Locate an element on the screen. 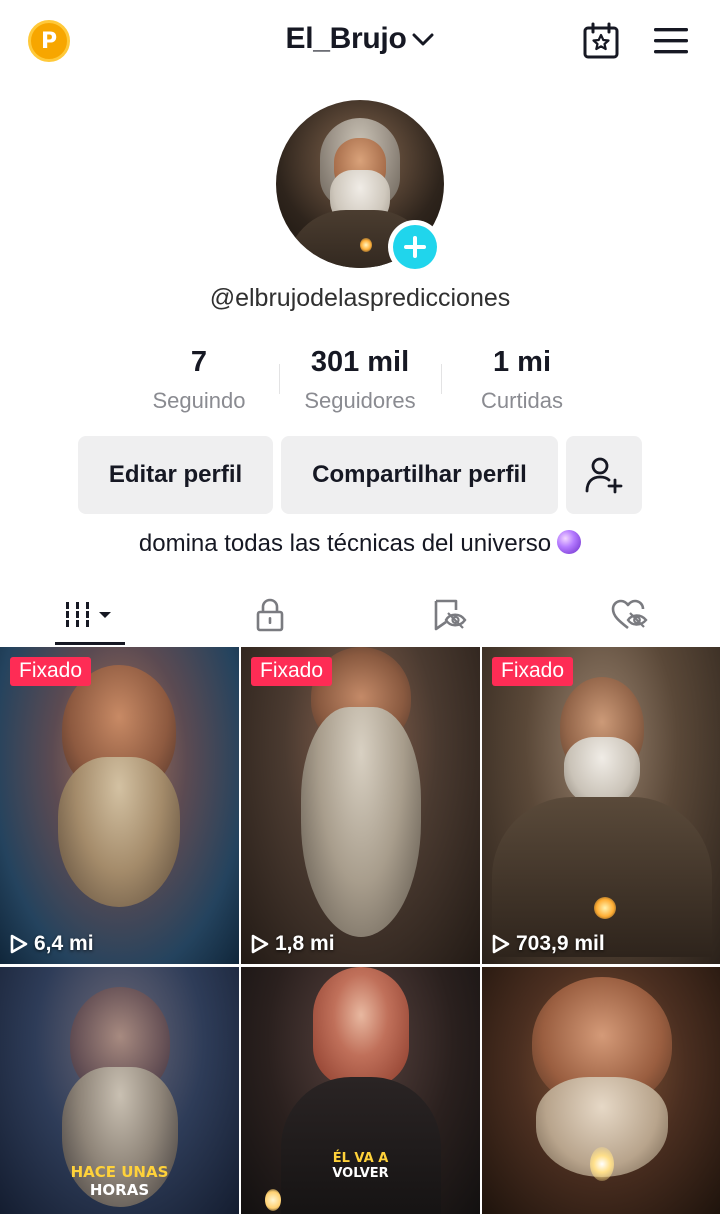 Image resolution: width=720 pixels, height=1214 pixels. lock-icon is located at coordinates (270, 615).